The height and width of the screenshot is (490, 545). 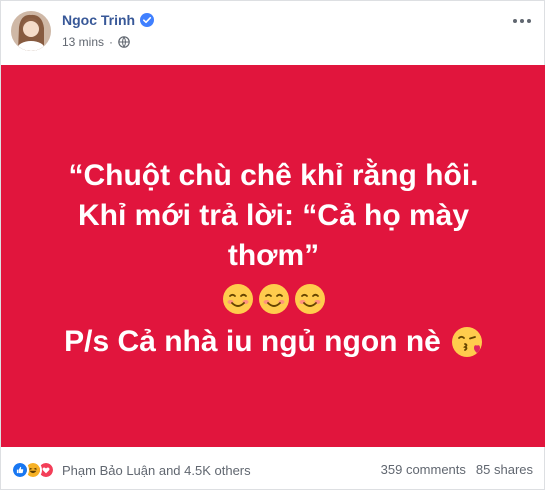 I want to click on face-blowing-kiss-icon, so click(x=466, y=342).